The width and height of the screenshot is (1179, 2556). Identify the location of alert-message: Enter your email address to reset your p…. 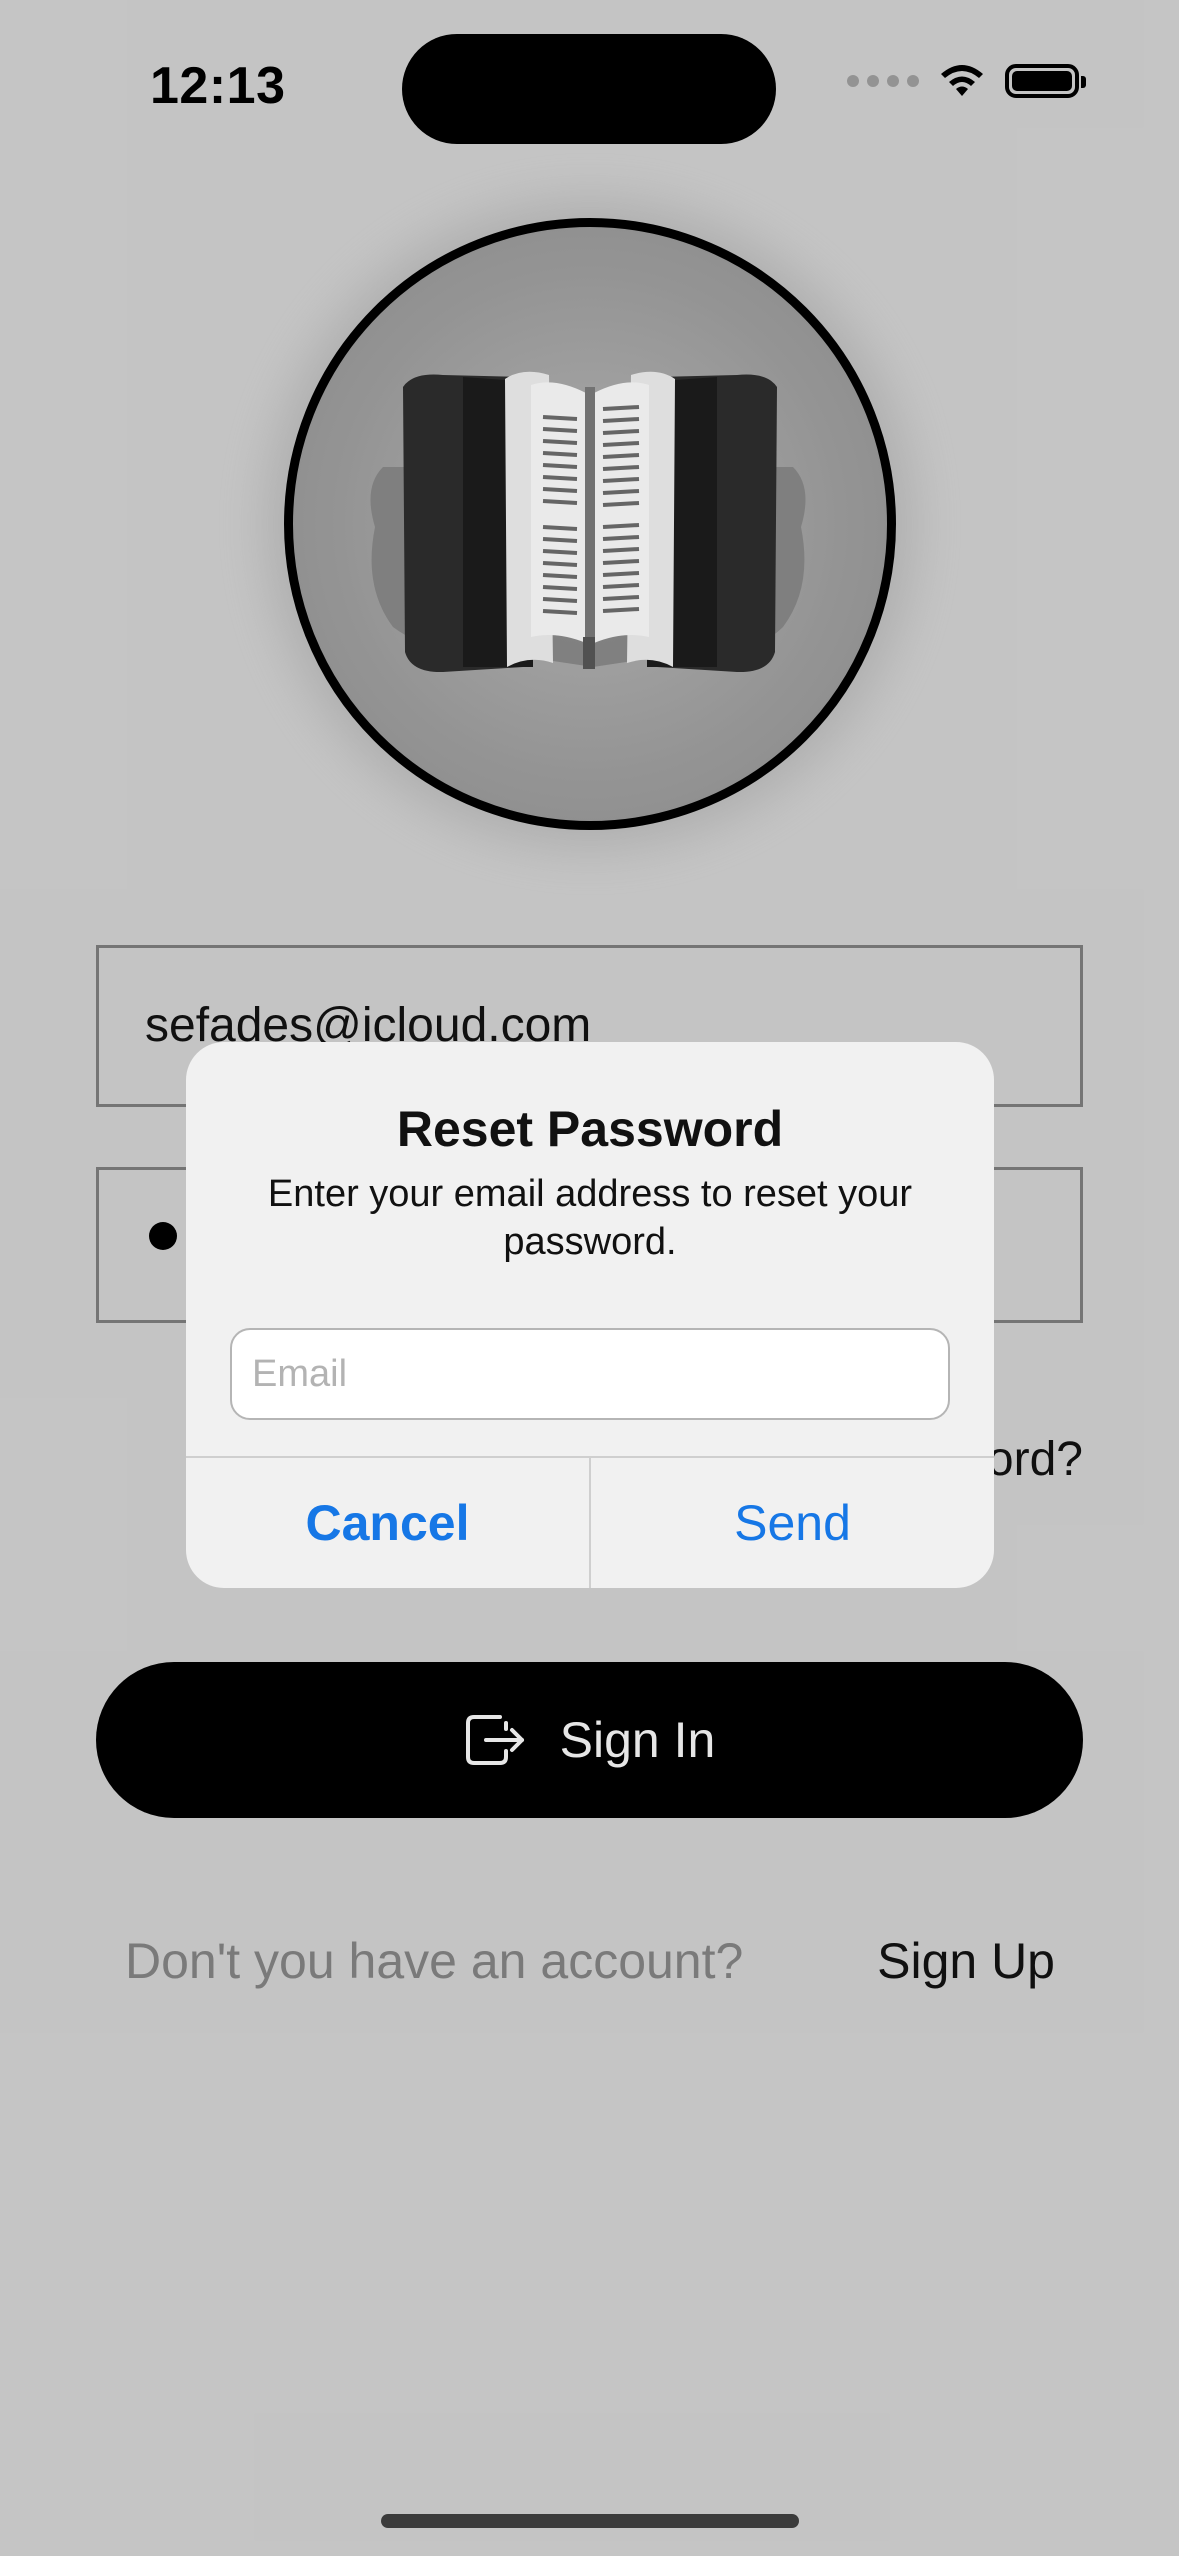
(590, 1218).